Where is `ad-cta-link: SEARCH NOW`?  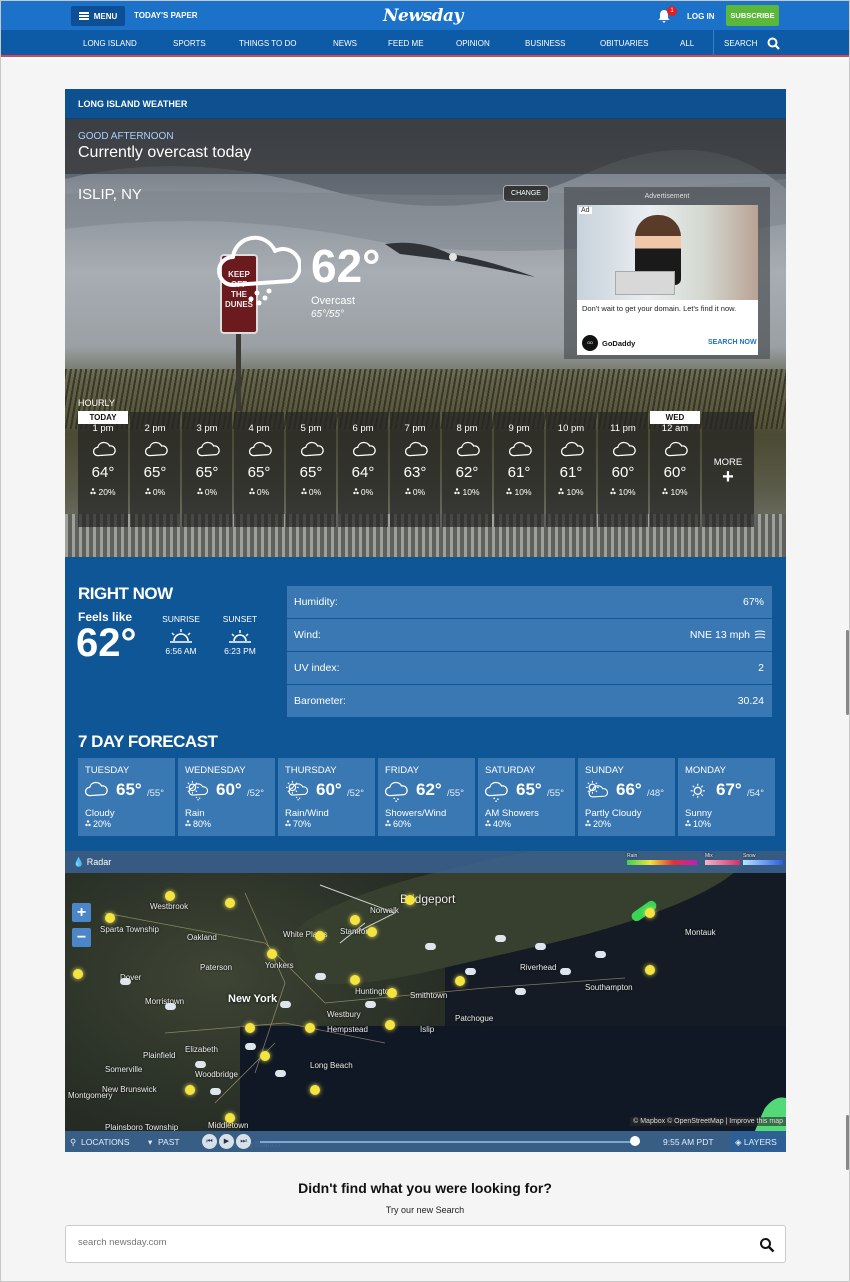 ad-cta-link: SEARCH NOW is located at coordinates (732, 342).